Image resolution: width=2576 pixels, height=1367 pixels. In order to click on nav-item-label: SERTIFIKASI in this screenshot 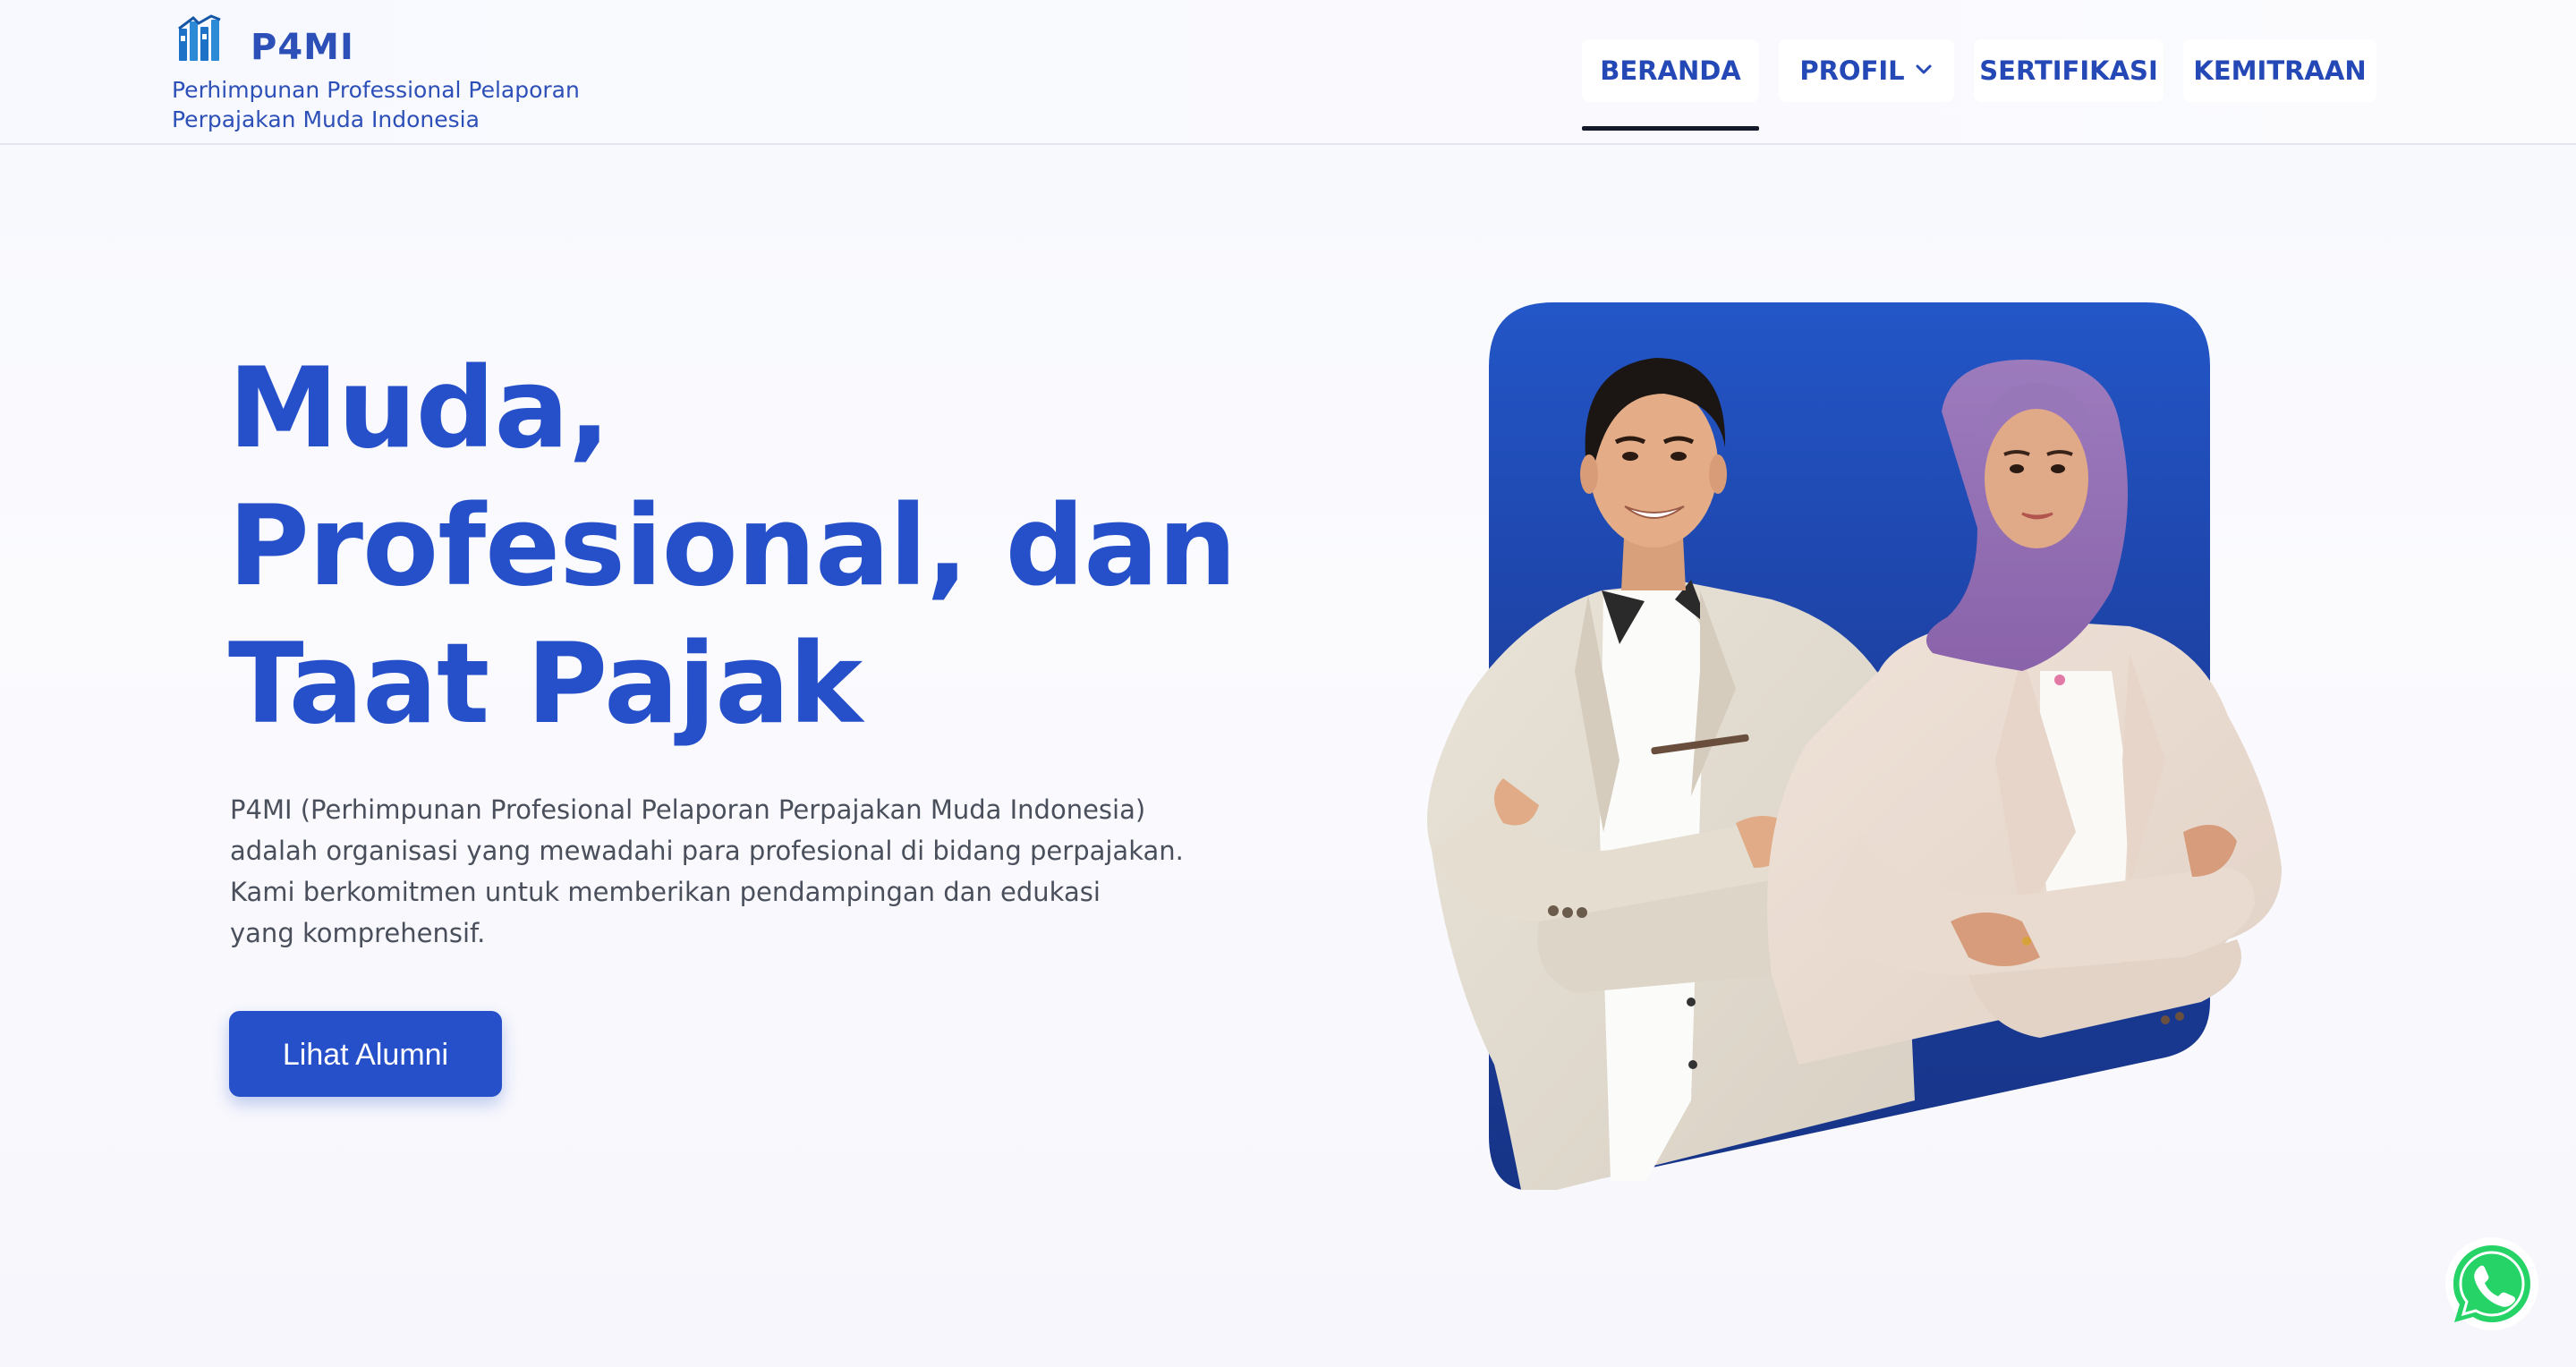, I will do `click(2068, 70)`.